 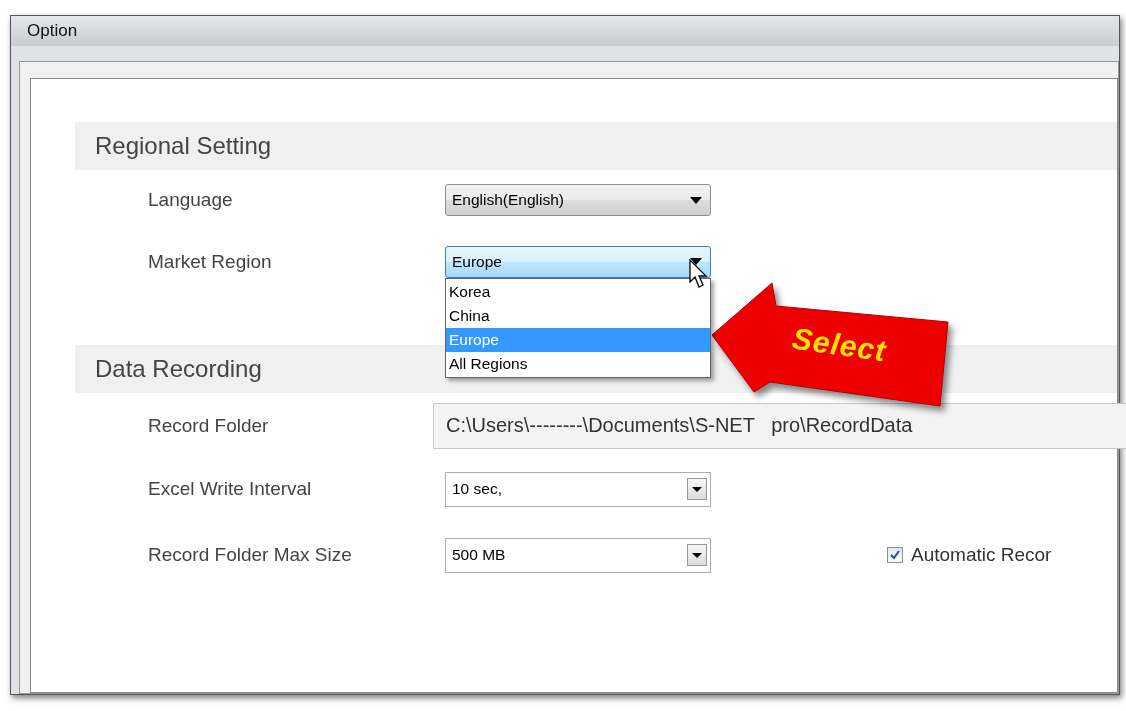 What do you see at coordinates (578, 200) in the screenshot?
I see `dropdown: English(English)` at bounding box center [578, 200].